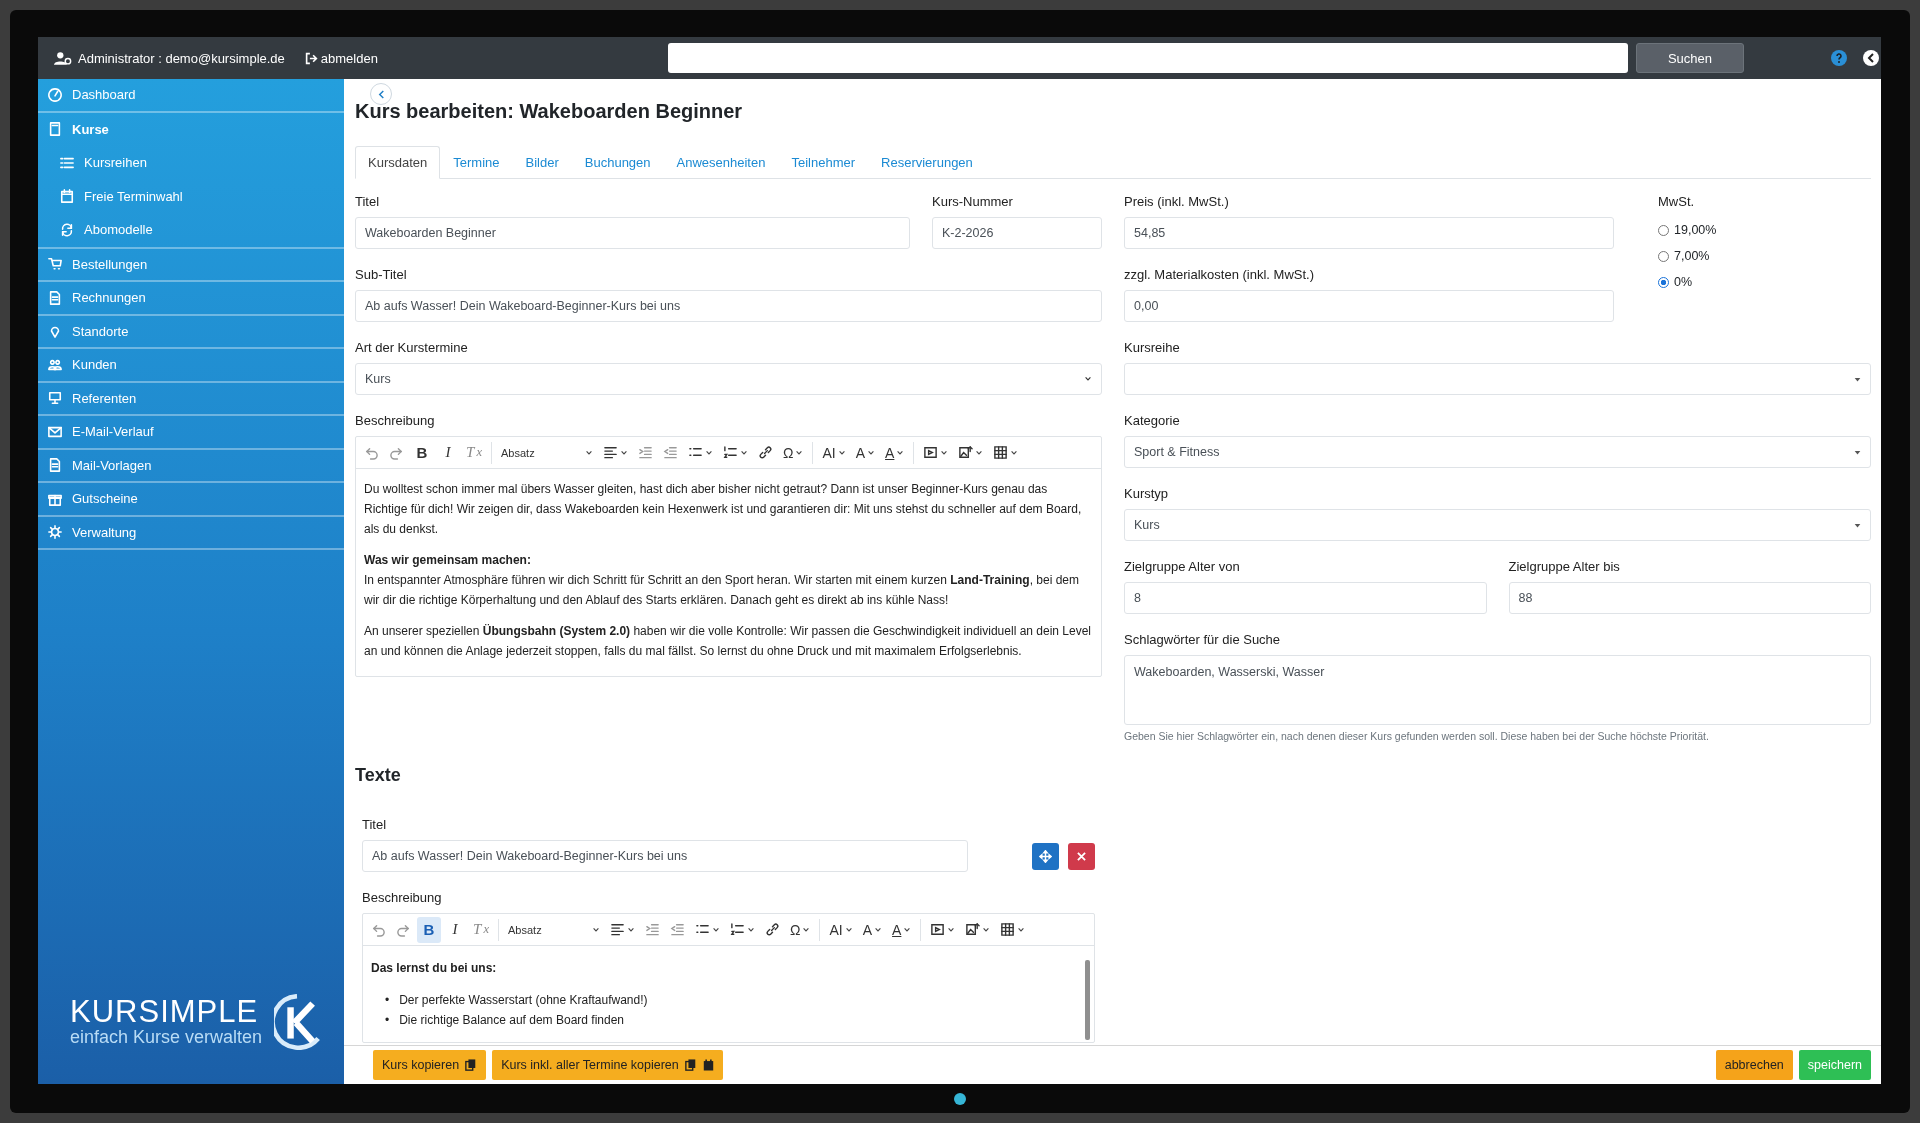  Describe the element at coordinates (1683, 282) in the screenshot. I see `radio-label: 0%` at that location.